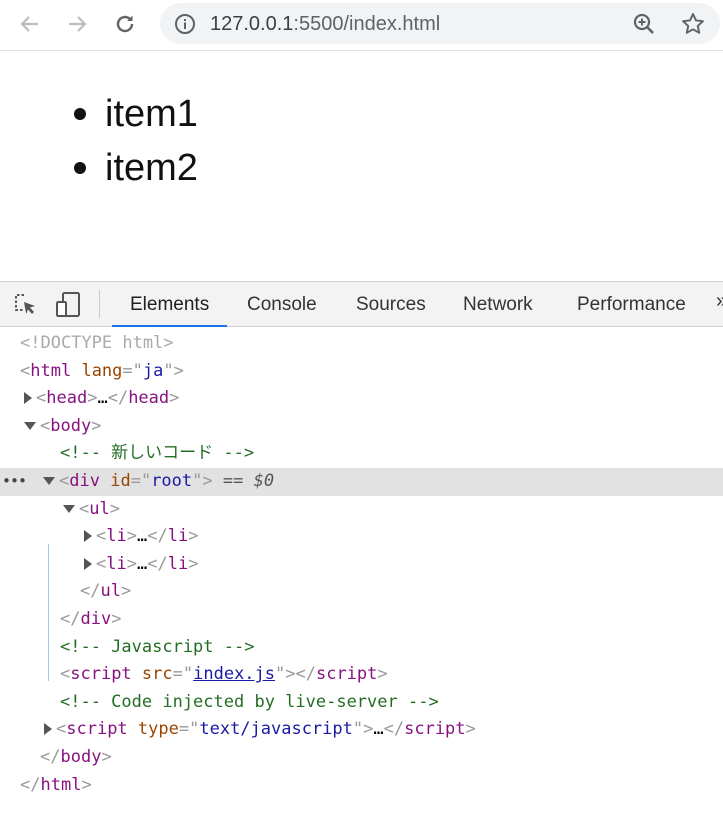  I want to click on reload-icon, so click(125, 24).